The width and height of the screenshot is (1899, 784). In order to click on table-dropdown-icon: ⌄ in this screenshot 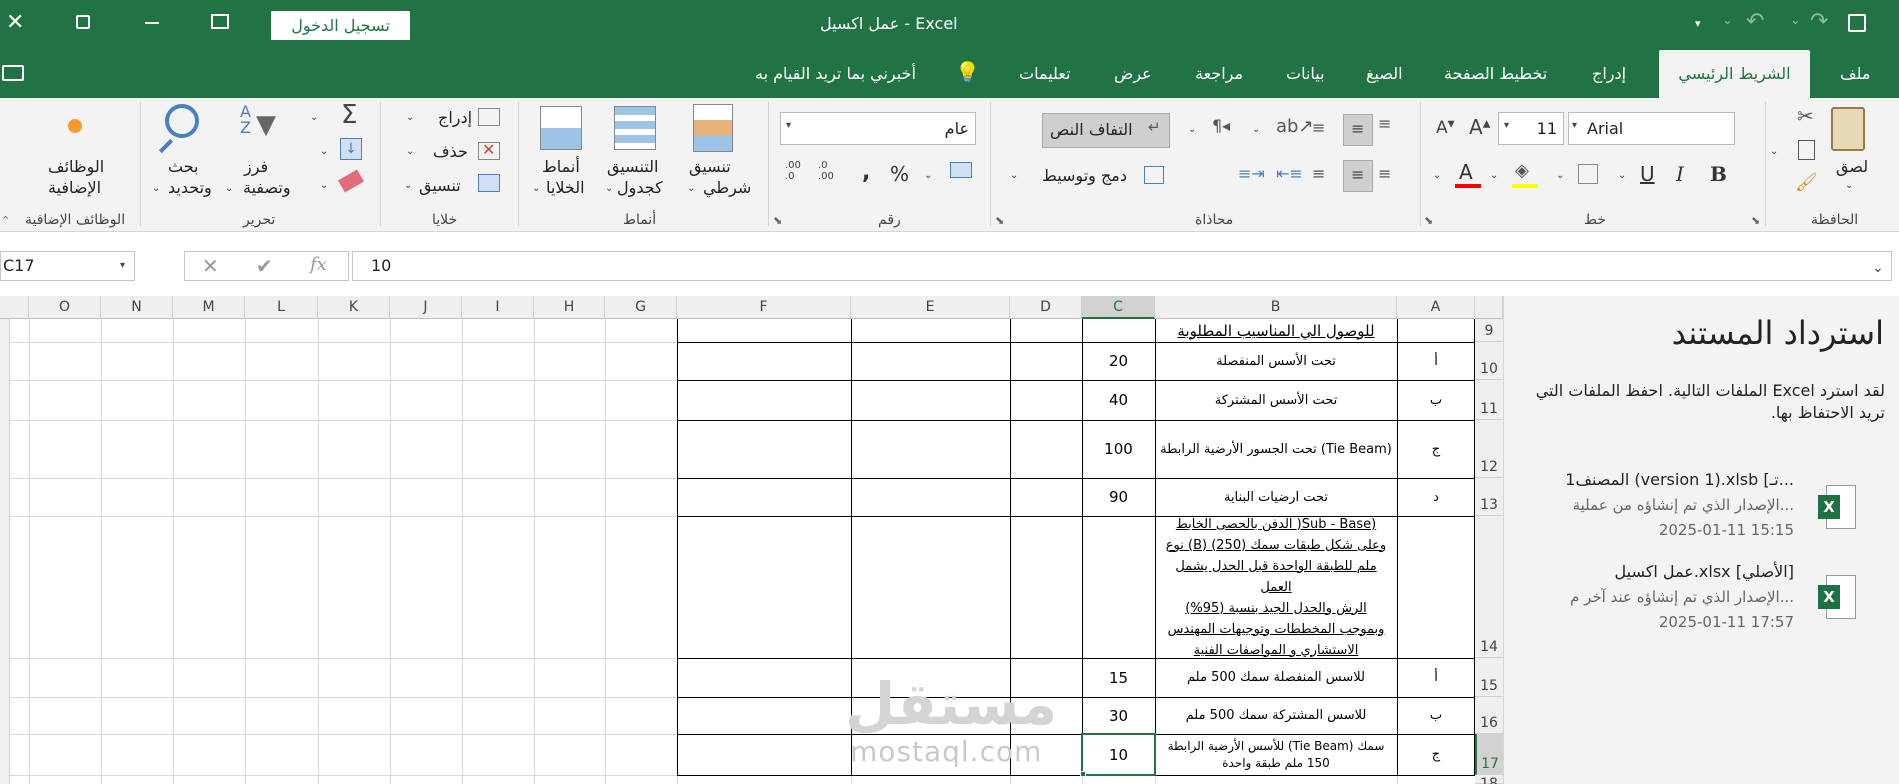, I will do `click(609, 188)`.